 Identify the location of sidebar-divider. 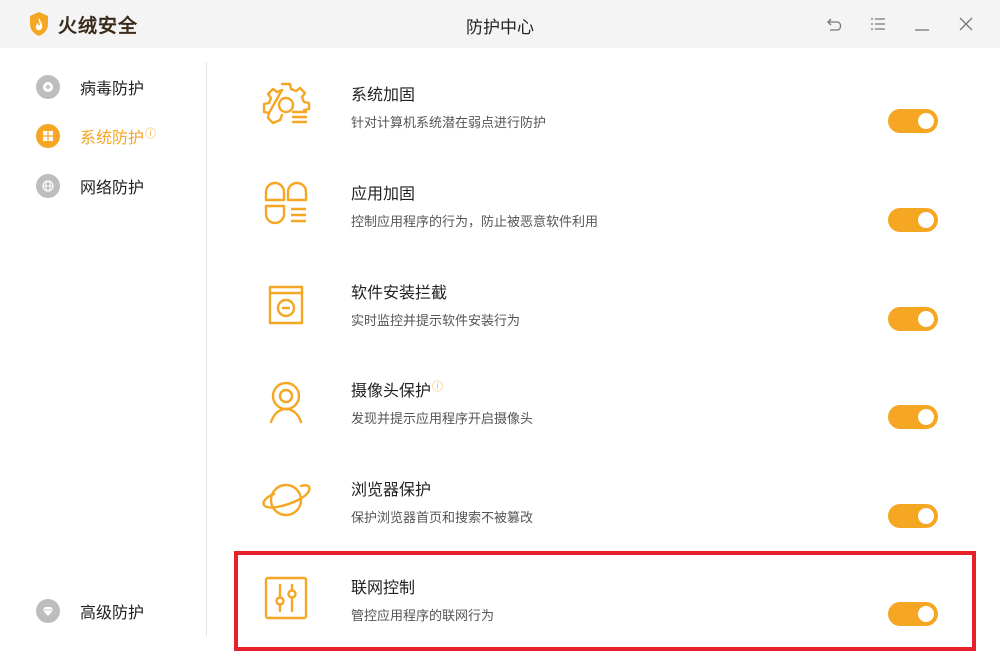
(206, 349).